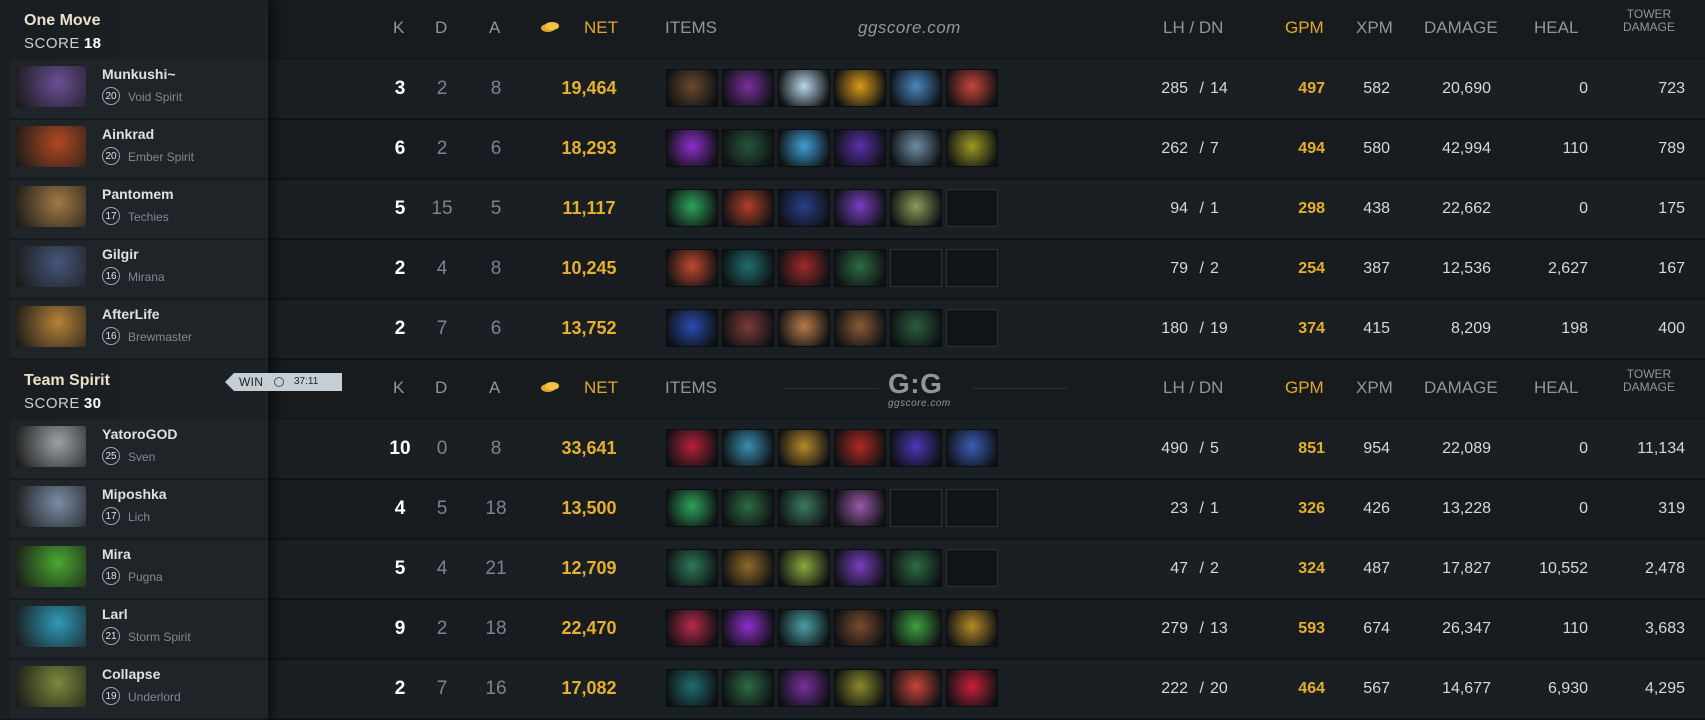  What do you see at coordinates (138, 194) in the screenshot?
I see `player-name: Pantomem` at bounding box center [138, 194].